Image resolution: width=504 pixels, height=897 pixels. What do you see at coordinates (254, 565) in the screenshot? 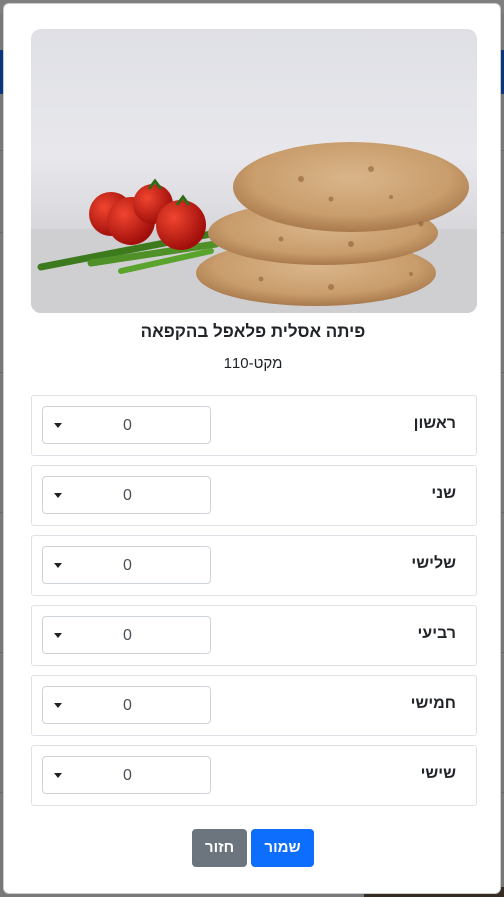
I see `day-row-tuesday: שלישי 0` at bounding box center [254, 565].